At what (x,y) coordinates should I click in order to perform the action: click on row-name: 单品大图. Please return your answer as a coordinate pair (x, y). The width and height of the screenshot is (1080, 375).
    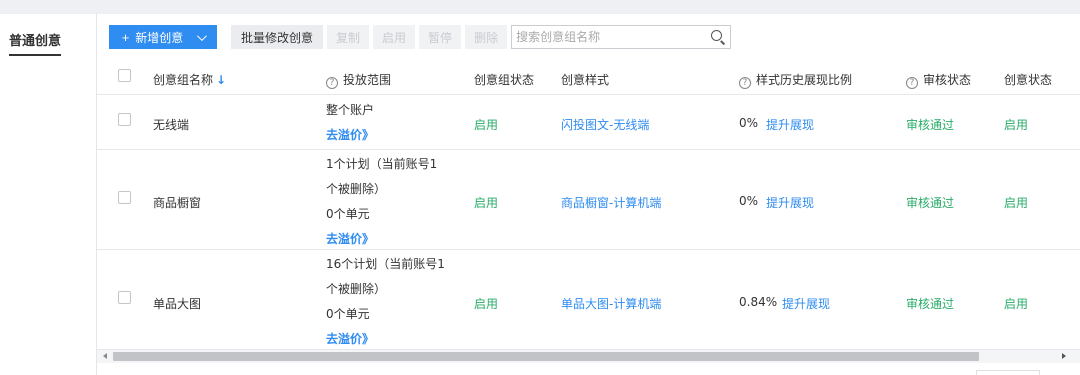
    Looking at the image, I should click on (177, 304).